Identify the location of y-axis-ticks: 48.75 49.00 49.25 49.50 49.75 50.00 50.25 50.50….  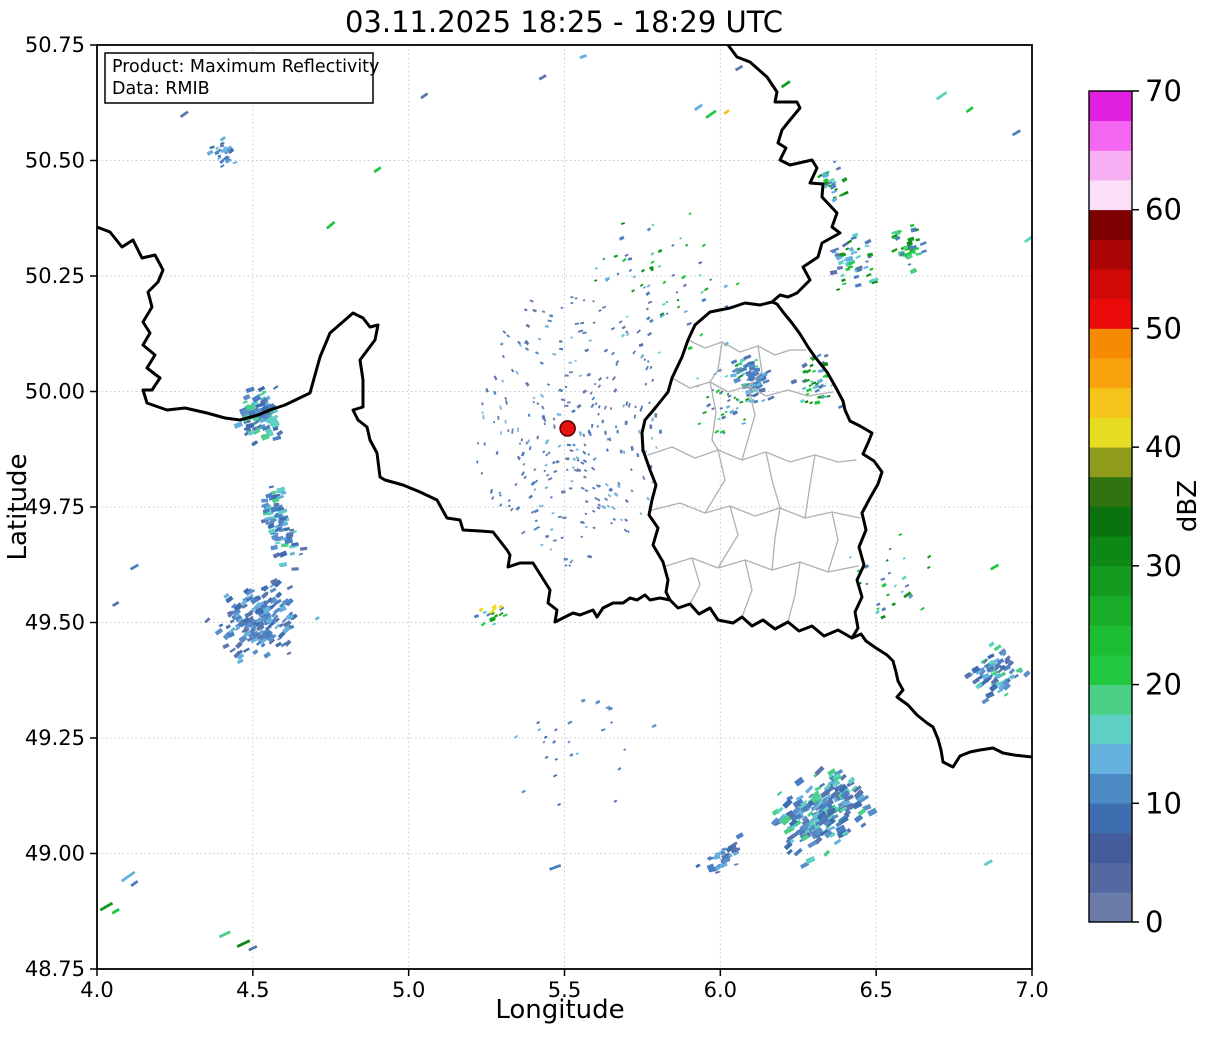
(61, 507).